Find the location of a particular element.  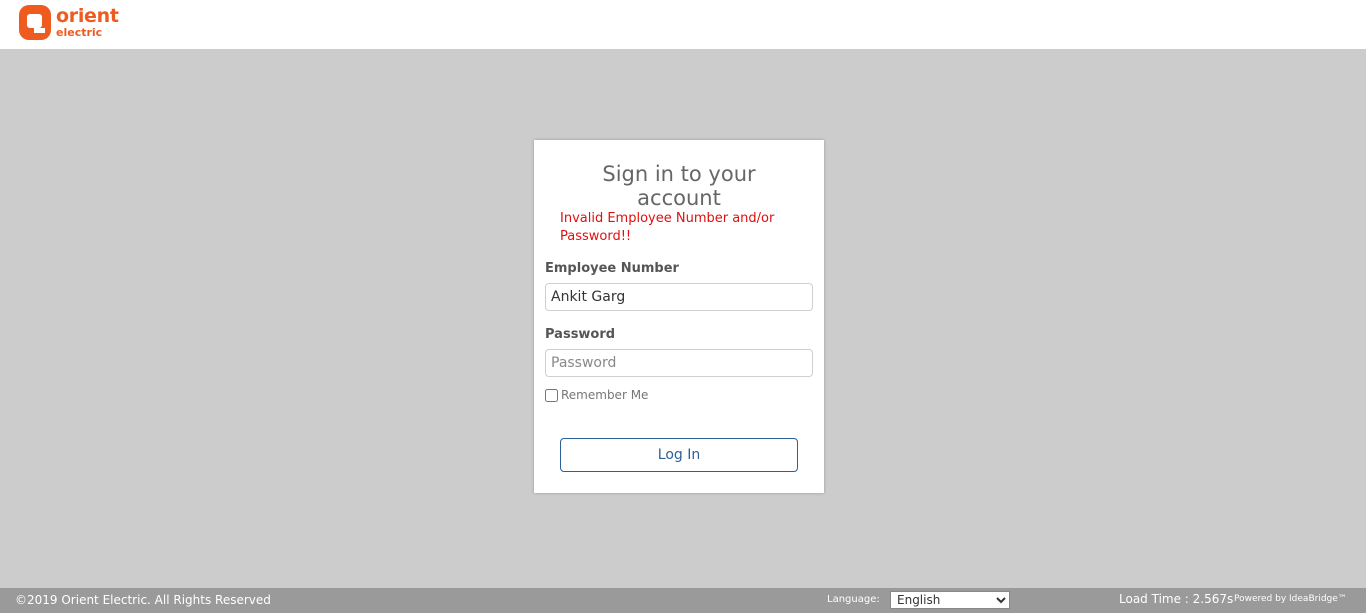

login-button: Log In is located at coordinates (679, 455).